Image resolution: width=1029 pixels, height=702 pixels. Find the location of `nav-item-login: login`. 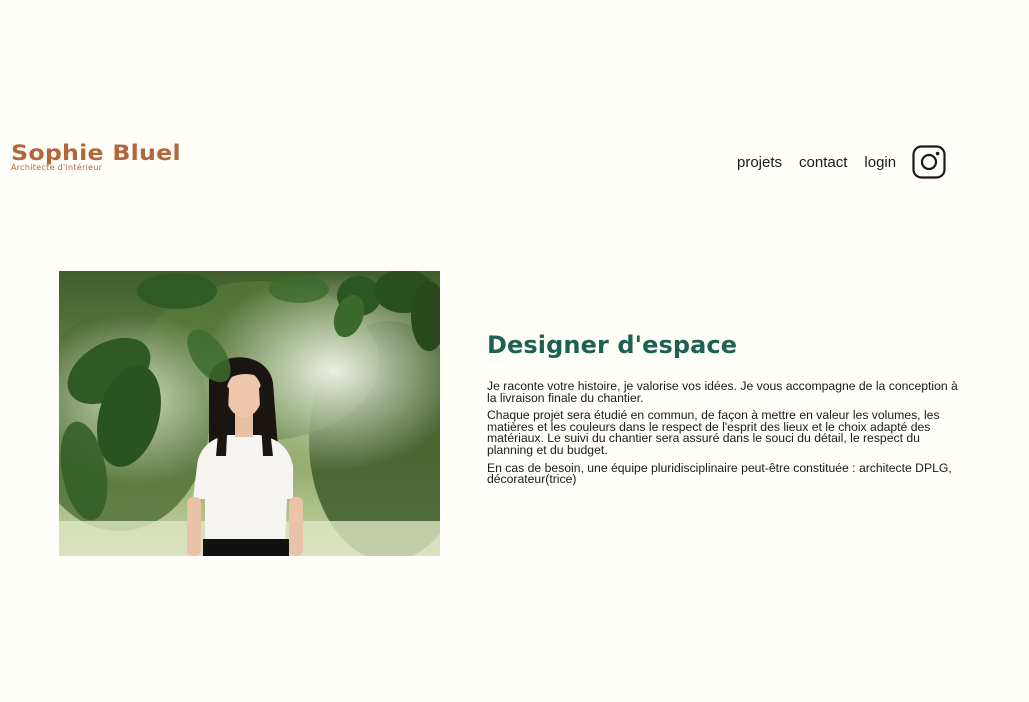

nav-item-login: login is located at coordinates (880, 162).